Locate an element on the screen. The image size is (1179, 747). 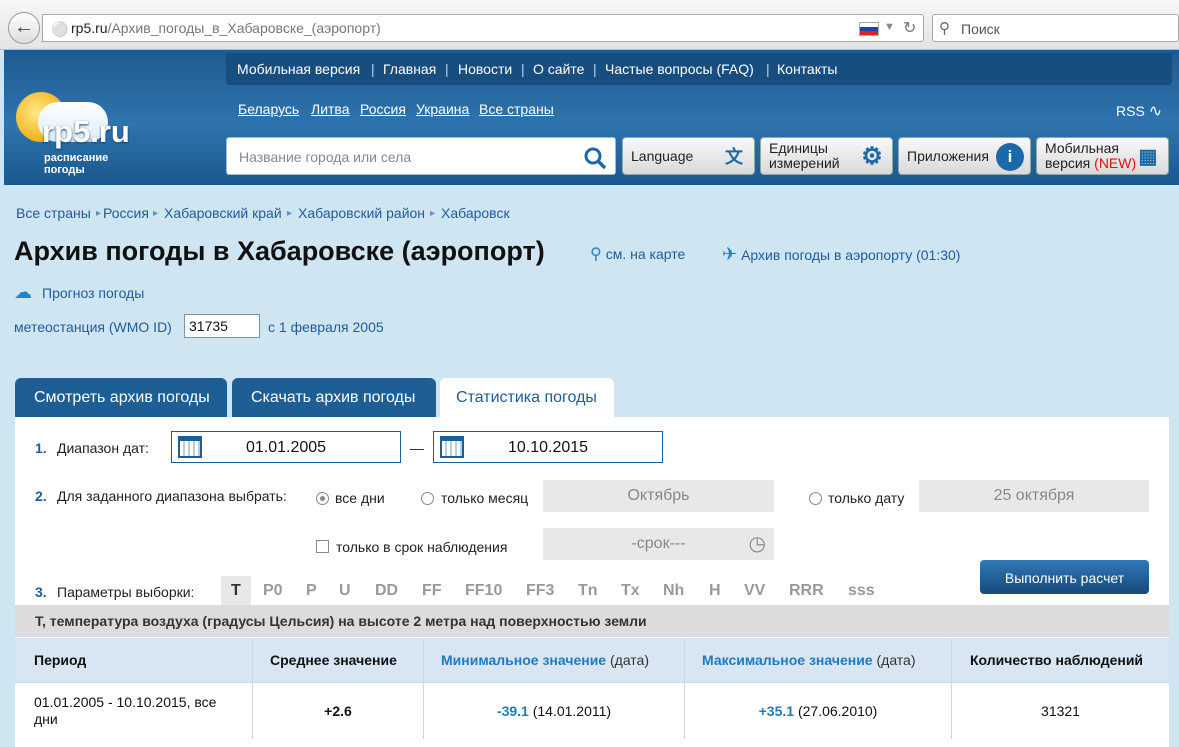
param-vv: VV is located at coordinates (754, 591).